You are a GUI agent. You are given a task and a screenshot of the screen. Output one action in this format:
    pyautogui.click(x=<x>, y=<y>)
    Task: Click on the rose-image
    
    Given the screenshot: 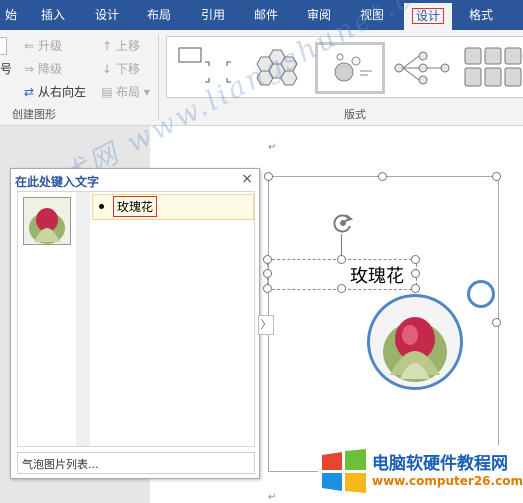 What is the action you would take?
    pyautogui.click(x=415, y=349)
    